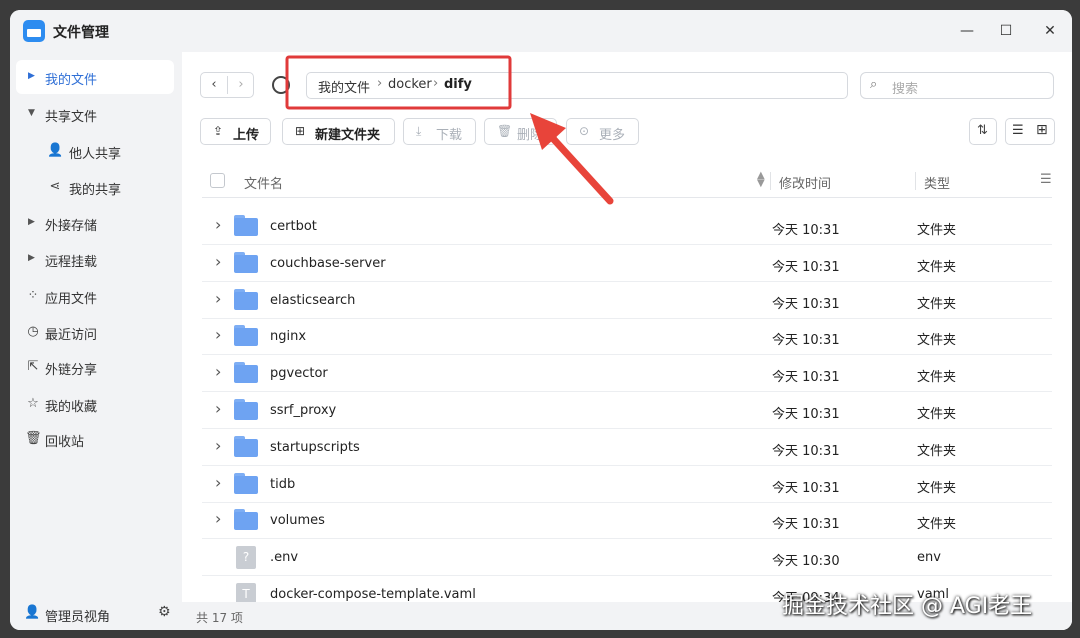  Describe the element at coordinates (1018, 130) in the screenshot. I see `list-view-icon: ☰` at that location.